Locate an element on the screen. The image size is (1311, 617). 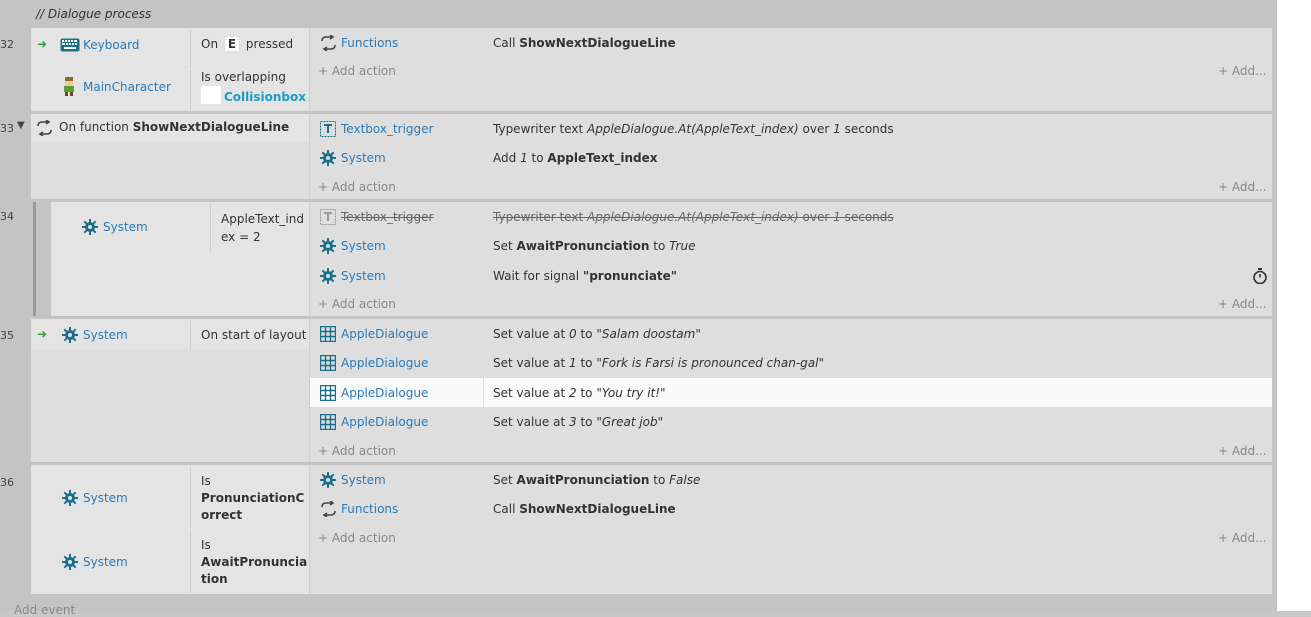
condition-variable: PronunciationC is located at coordinates (253, 498).